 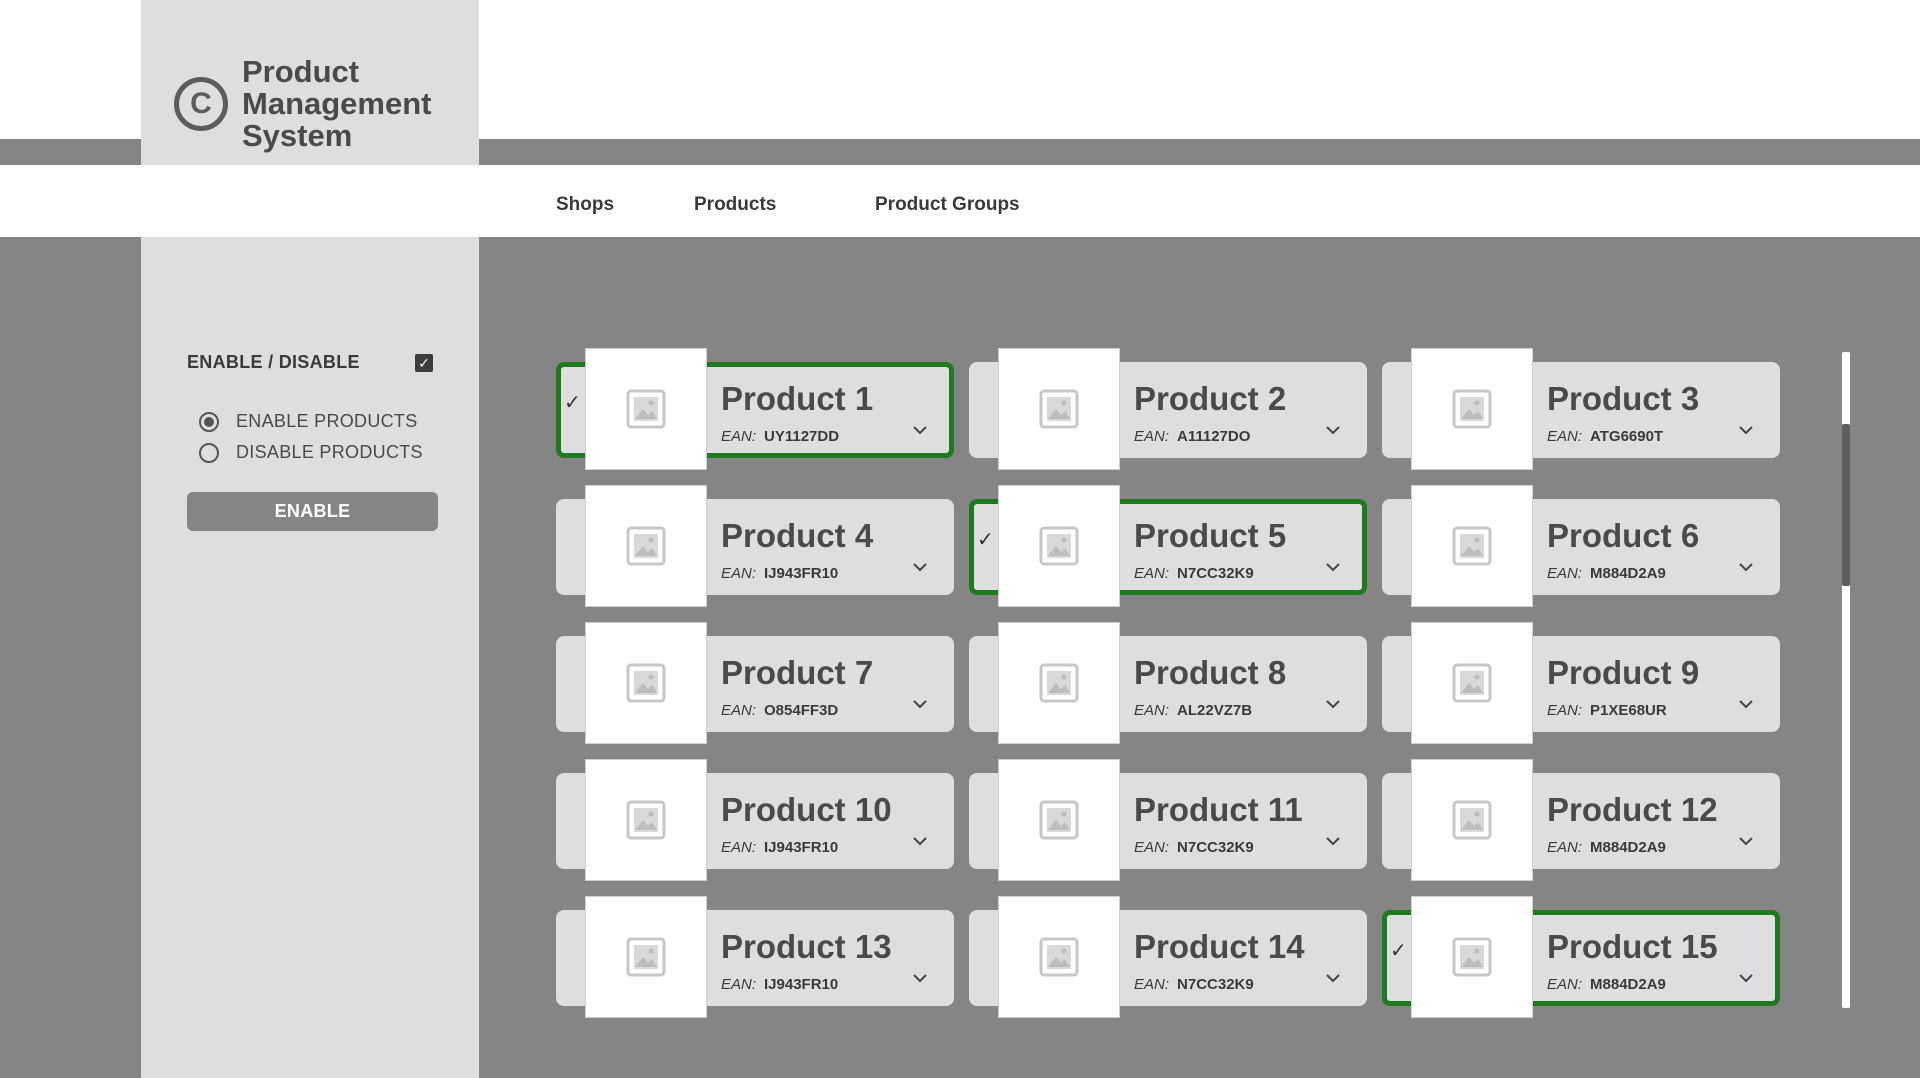 What do you see at coordinates (201, 104) in the screenshot?
I see `copyright-icon: C` at bounding box center [201, 104].